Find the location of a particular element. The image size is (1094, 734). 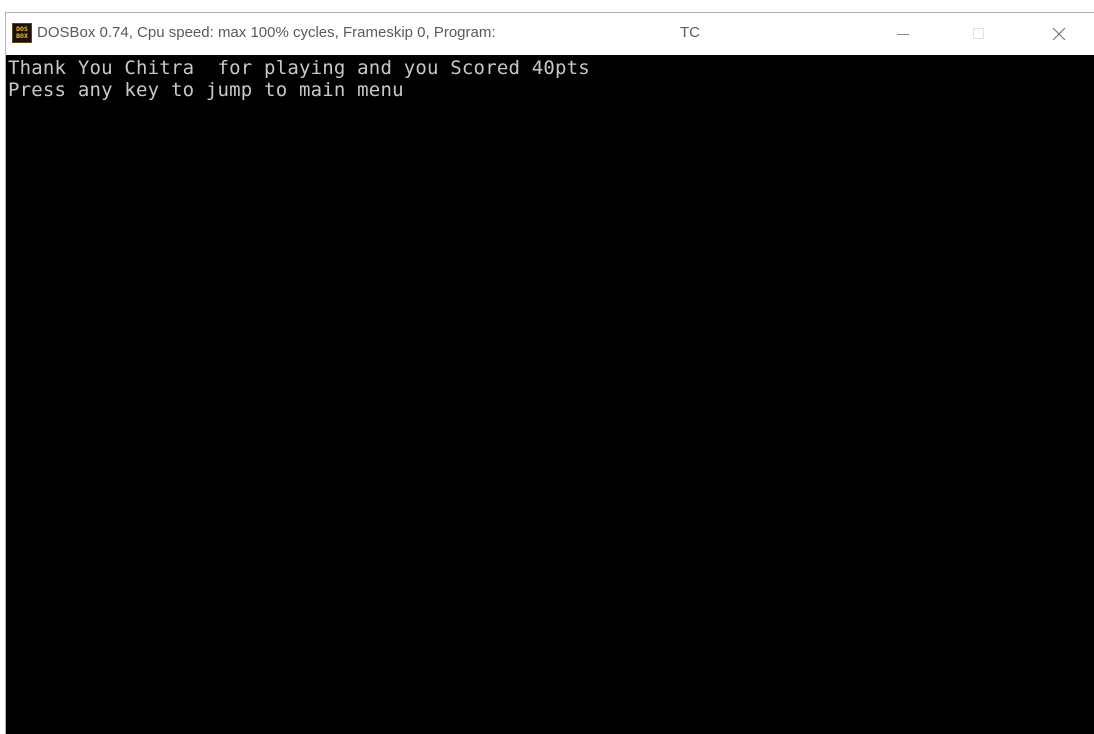

maximize-icon is located at coordinates (978, 33).